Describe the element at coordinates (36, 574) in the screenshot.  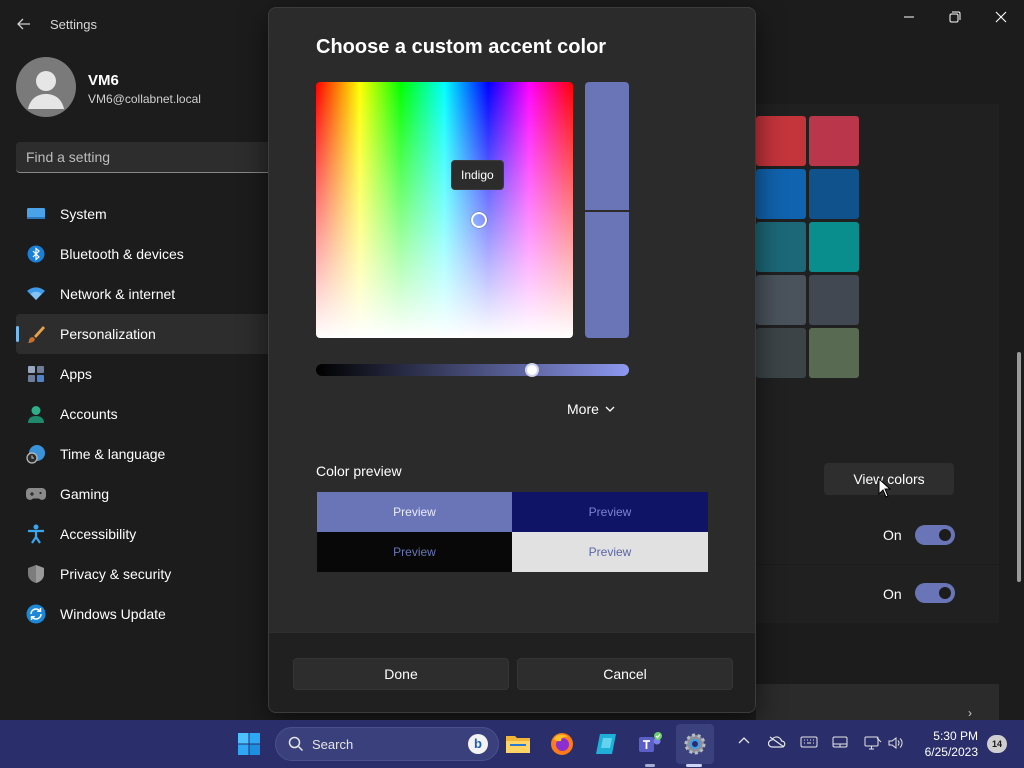
I see `shield-icon` at that location.